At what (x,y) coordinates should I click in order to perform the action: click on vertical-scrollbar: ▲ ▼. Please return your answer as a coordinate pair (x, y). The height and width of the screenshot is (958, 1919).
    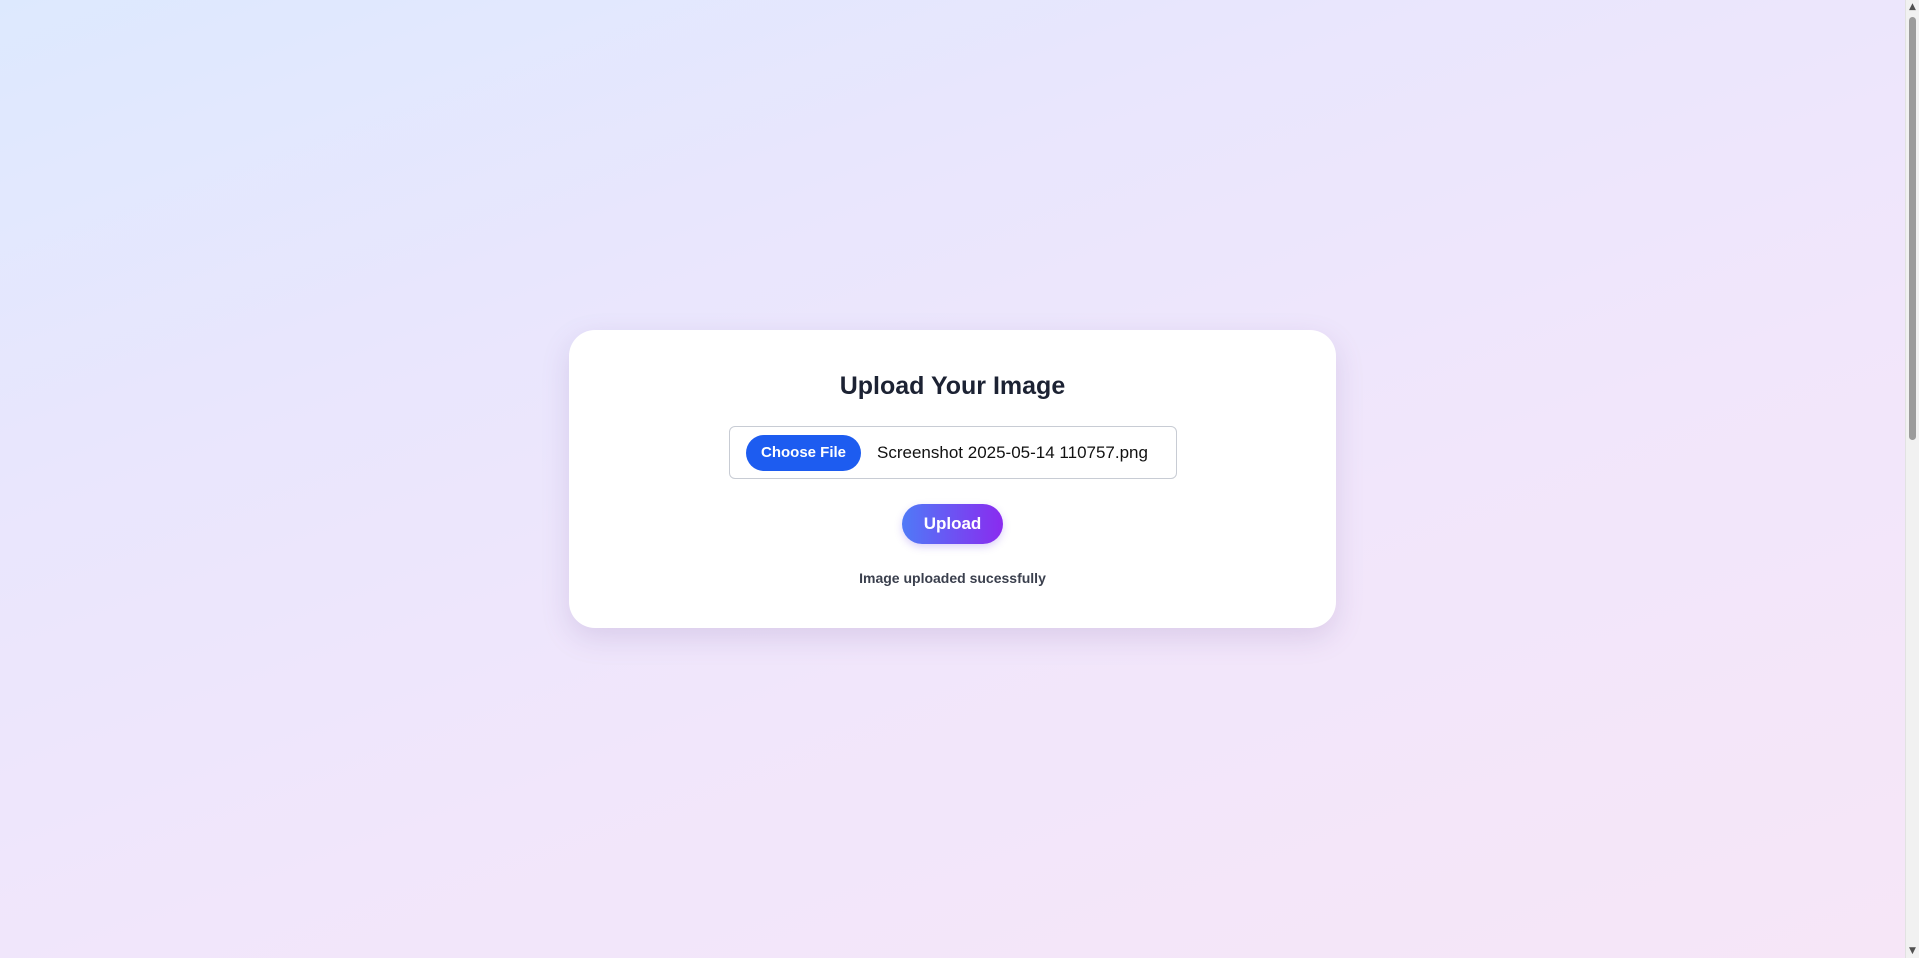
    Looking at the image, I should click on (1912, 479).